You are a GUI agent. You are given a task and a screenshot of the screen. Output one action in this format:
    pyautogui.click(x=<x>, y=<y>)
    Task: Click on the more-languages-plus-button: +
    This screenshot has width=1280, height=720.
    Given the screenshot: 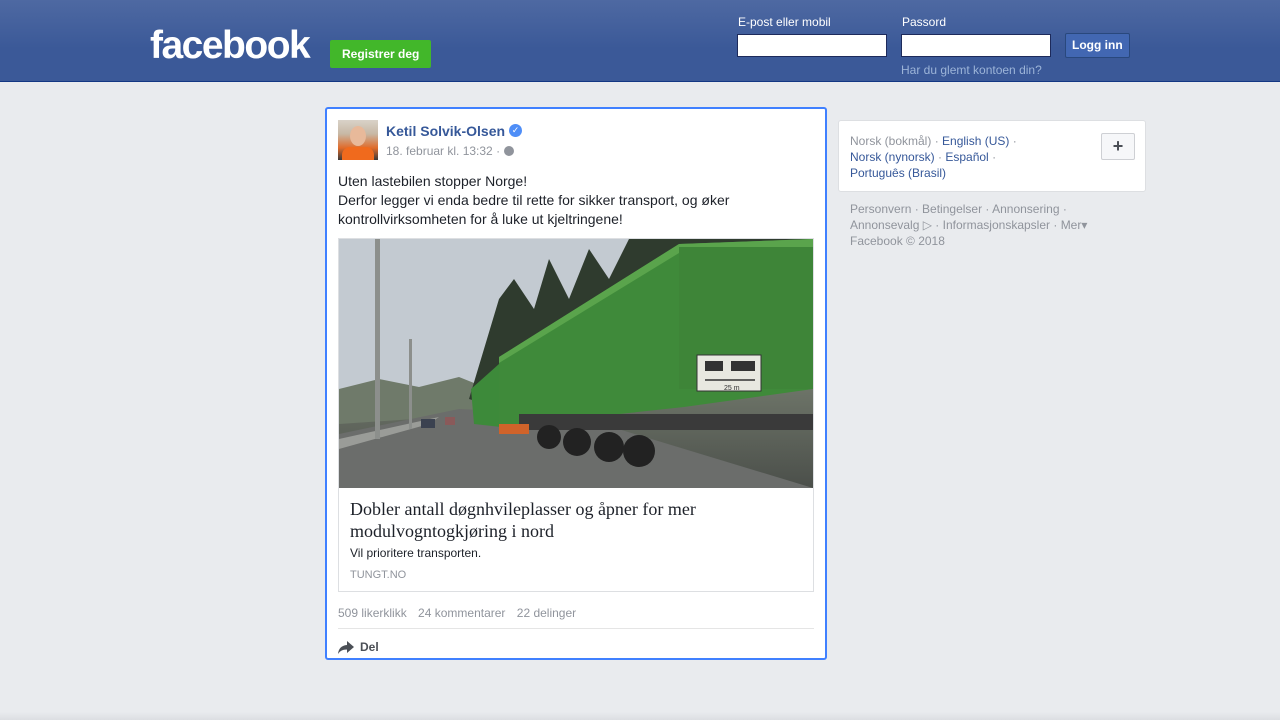 What is the action you would take?
    pyautogui.click(x=1118, y=146)
    